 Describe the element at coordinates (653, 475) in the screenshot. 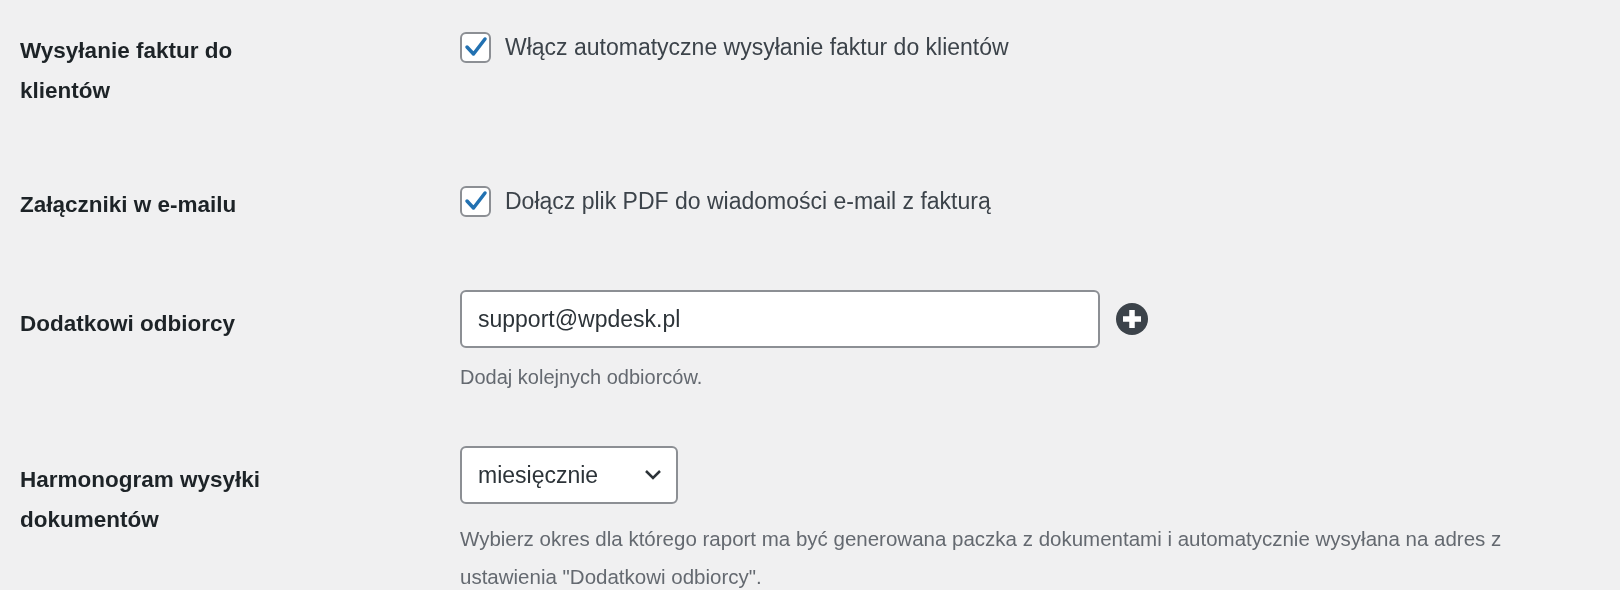

I see `chevron-down-icon` at that location.